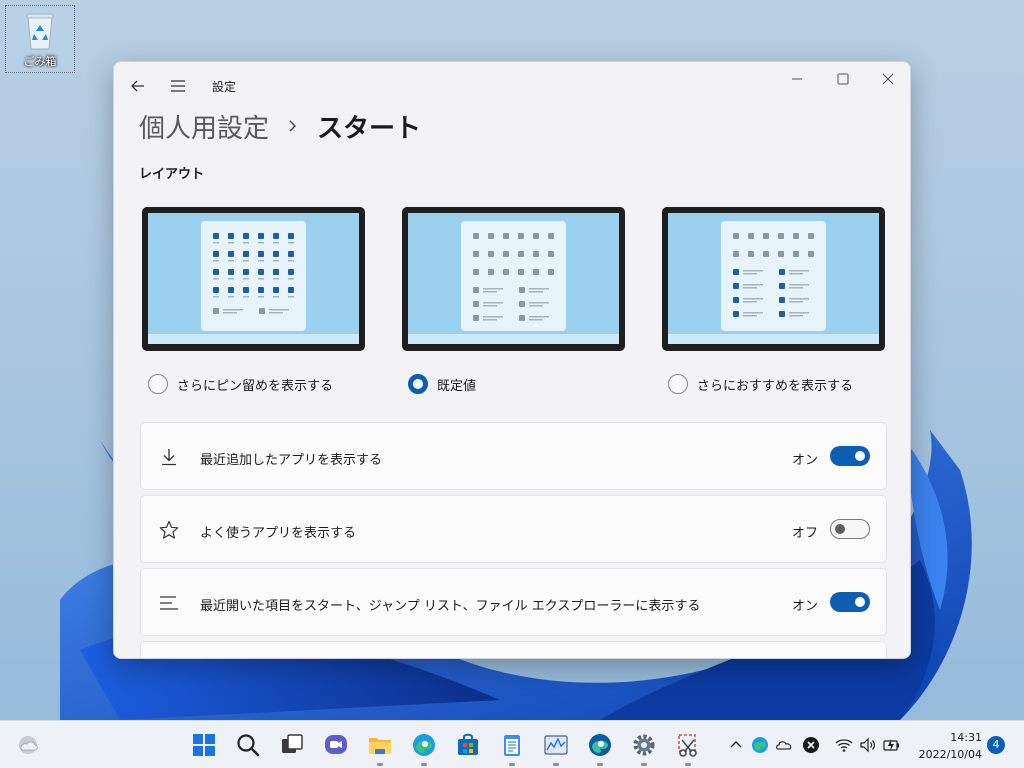 The width and height of the screenshot is (1024, 768). What do you see at coordinates (204, 126) in the screenshot?
I see `breadcrumb-parent-link: 個人用設定` at bounding box center [204, 126].